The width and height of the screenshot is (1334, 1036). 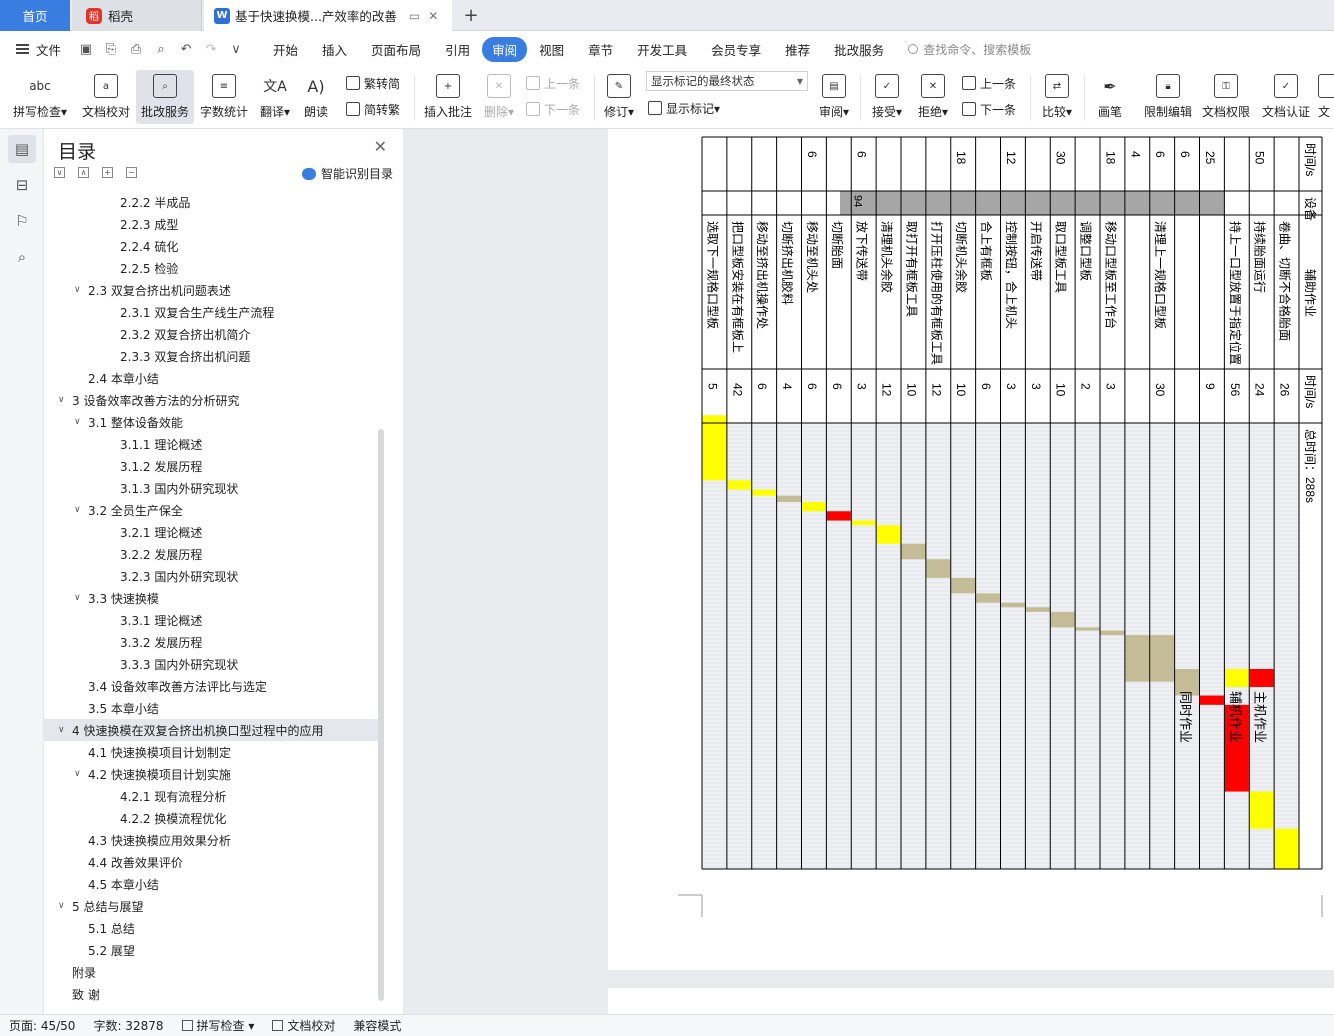 I want to click on status-spell-check: 拼写检查 ▾, so click(x=218, y=1025).